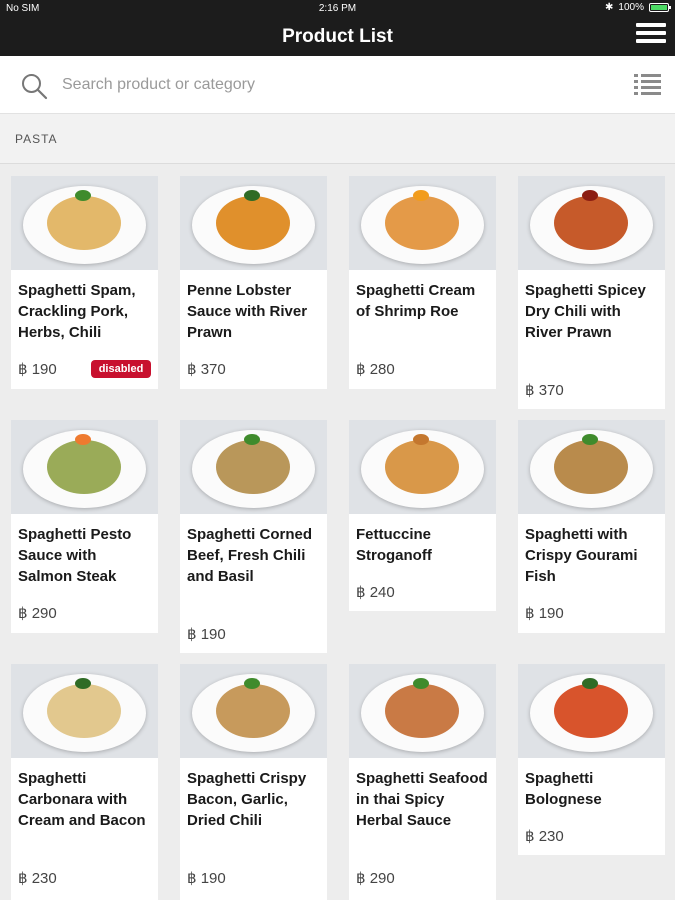 This screenshot has width=675, height=900. I want to click on battery-percent: 100%, so click(631, 7).